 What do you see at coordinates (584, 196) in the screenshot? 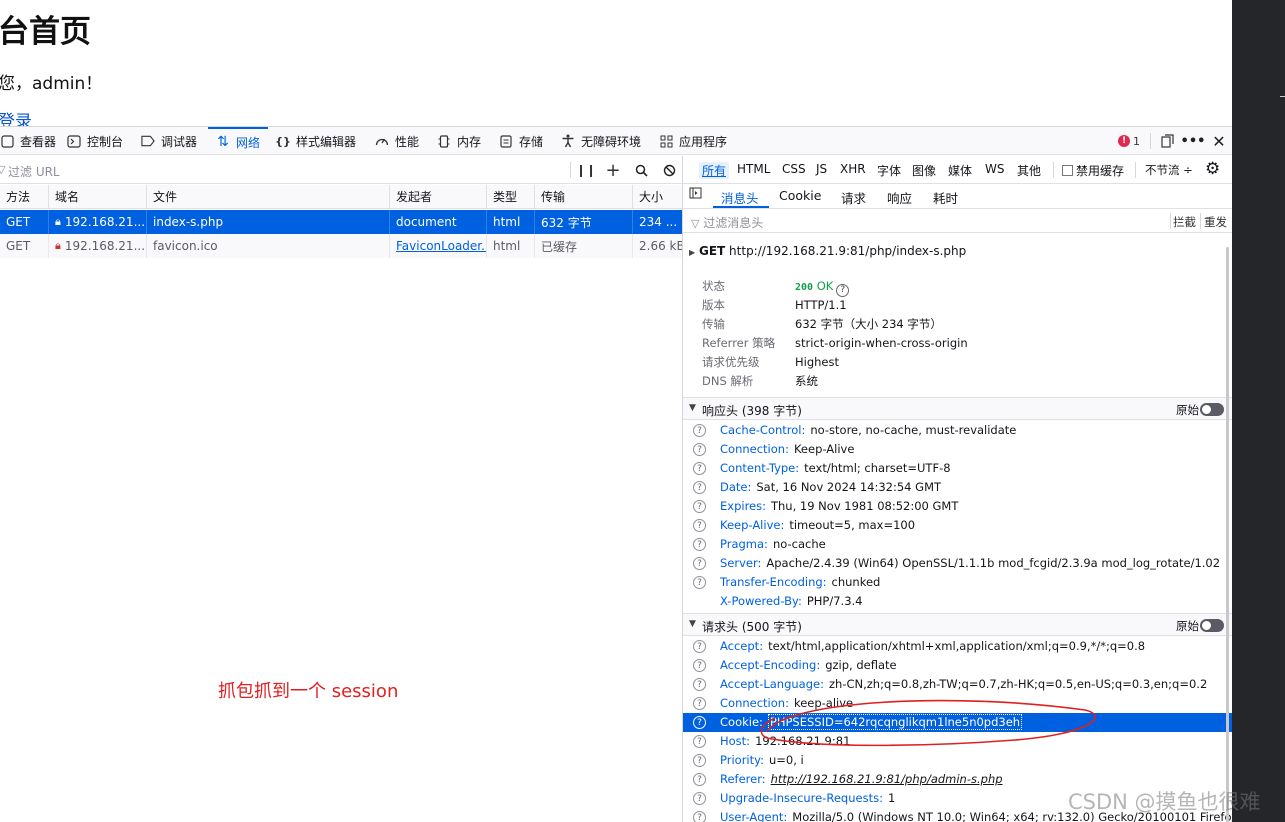
I see `column-transfer: 传输` at bounding box center [584, 196].